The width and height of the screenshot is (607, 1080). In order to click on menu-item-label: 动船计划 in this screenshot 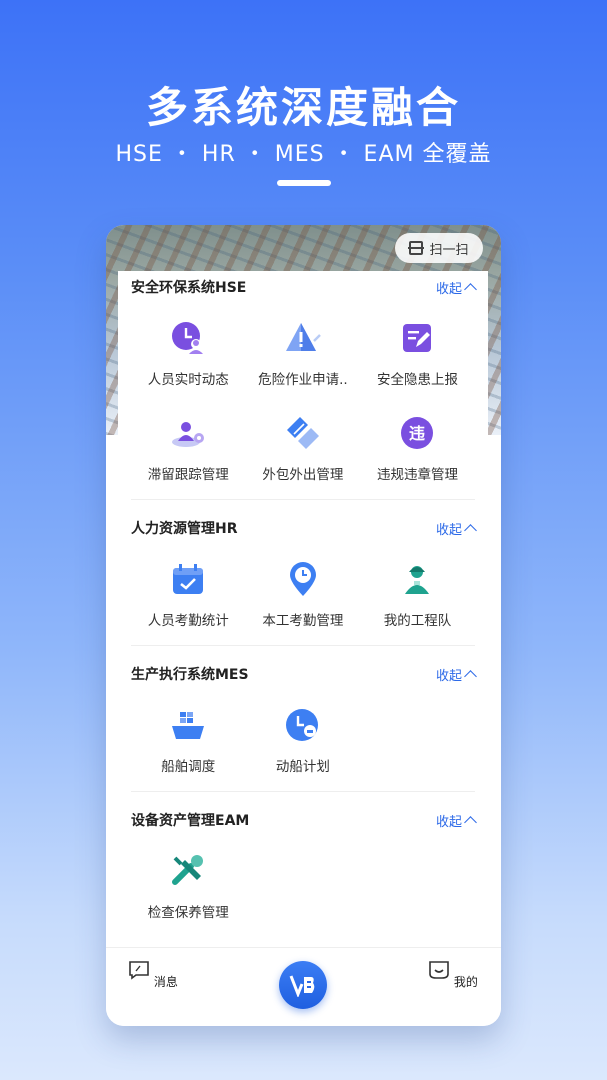, I will do `click(302, 767)`.